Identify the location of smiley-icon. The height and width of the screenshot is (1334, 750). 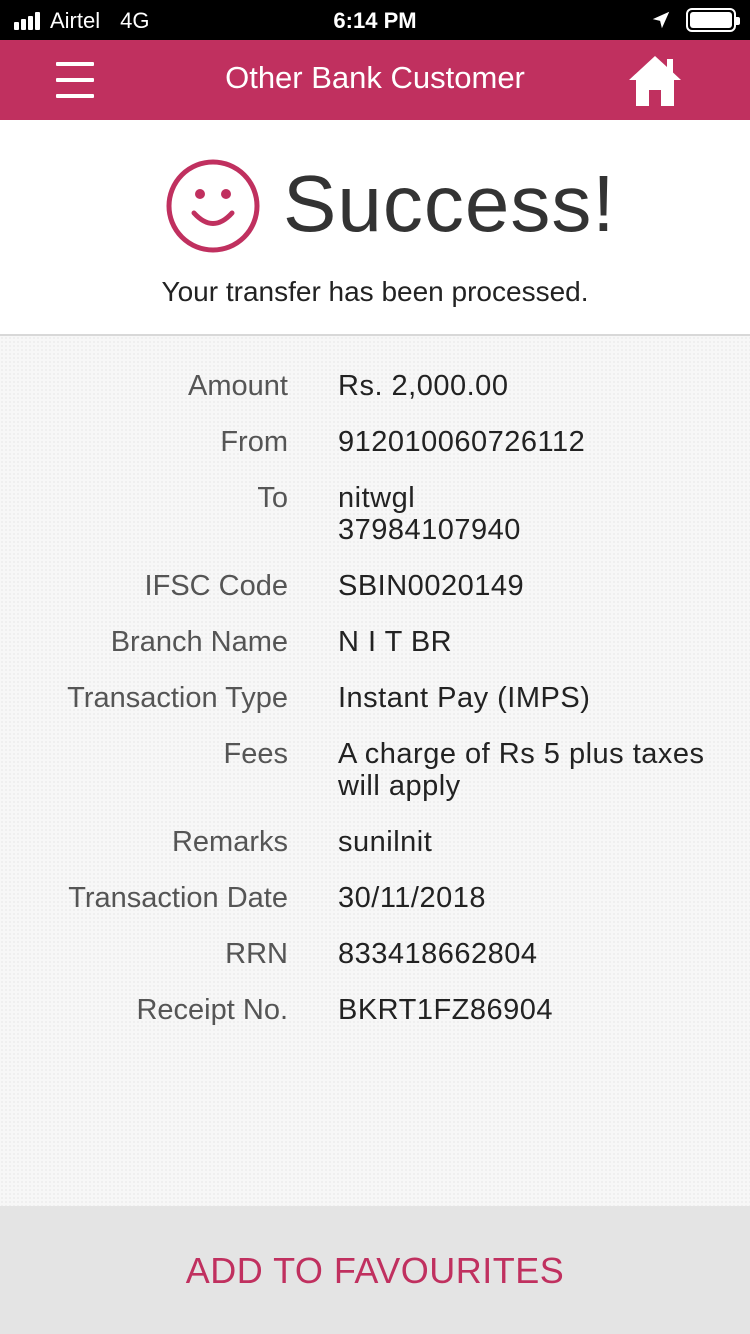
(213, 206).